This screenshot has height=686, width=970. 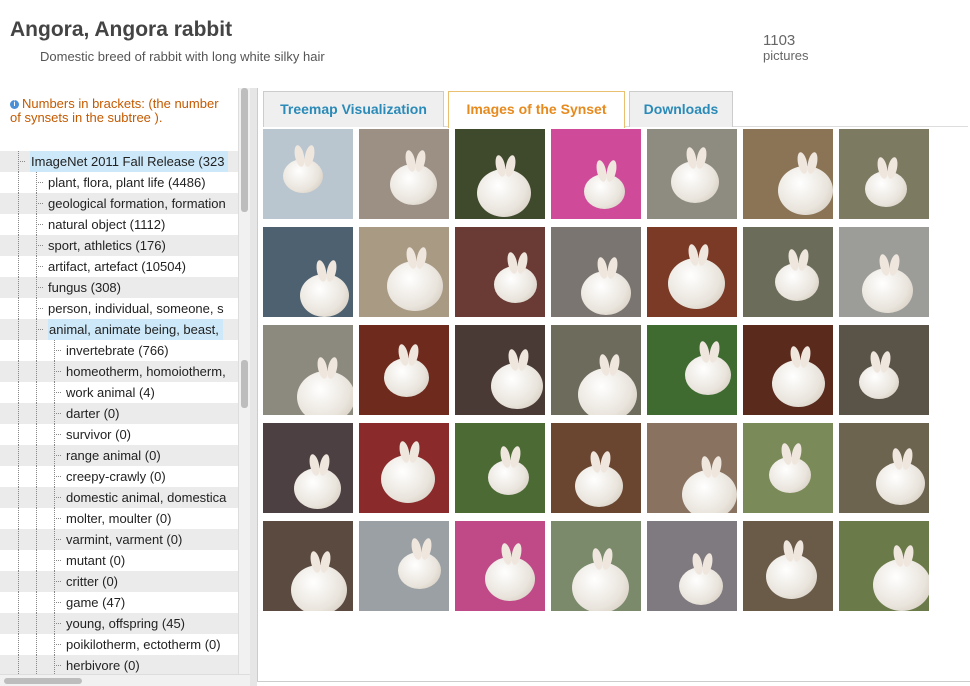 I want to click on scrollbar-grip, so click(x=244, y=384).